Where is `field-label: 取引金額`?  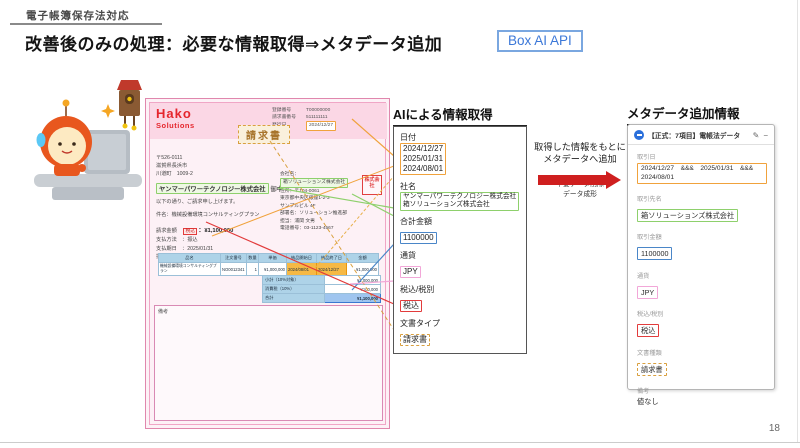
field-label: 取引金額 is located at coordinates (649, 238).